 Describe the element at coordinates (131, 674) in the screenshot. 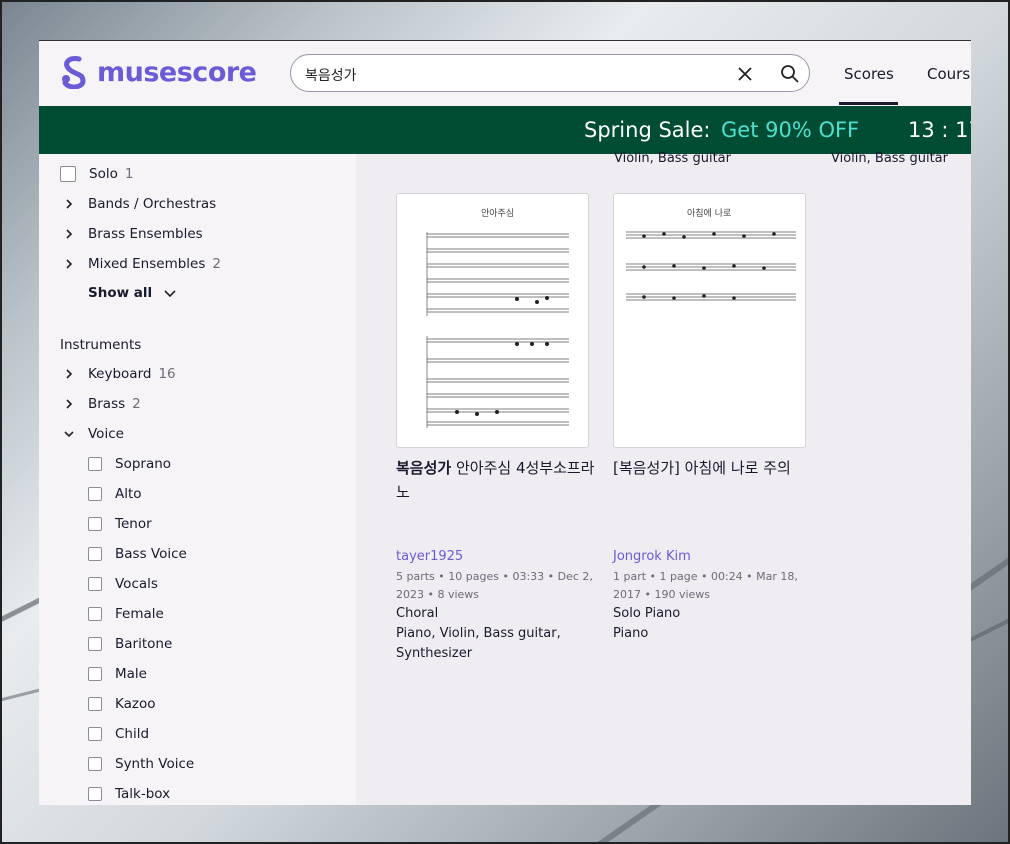

I see `filter-label: Male` at that location.